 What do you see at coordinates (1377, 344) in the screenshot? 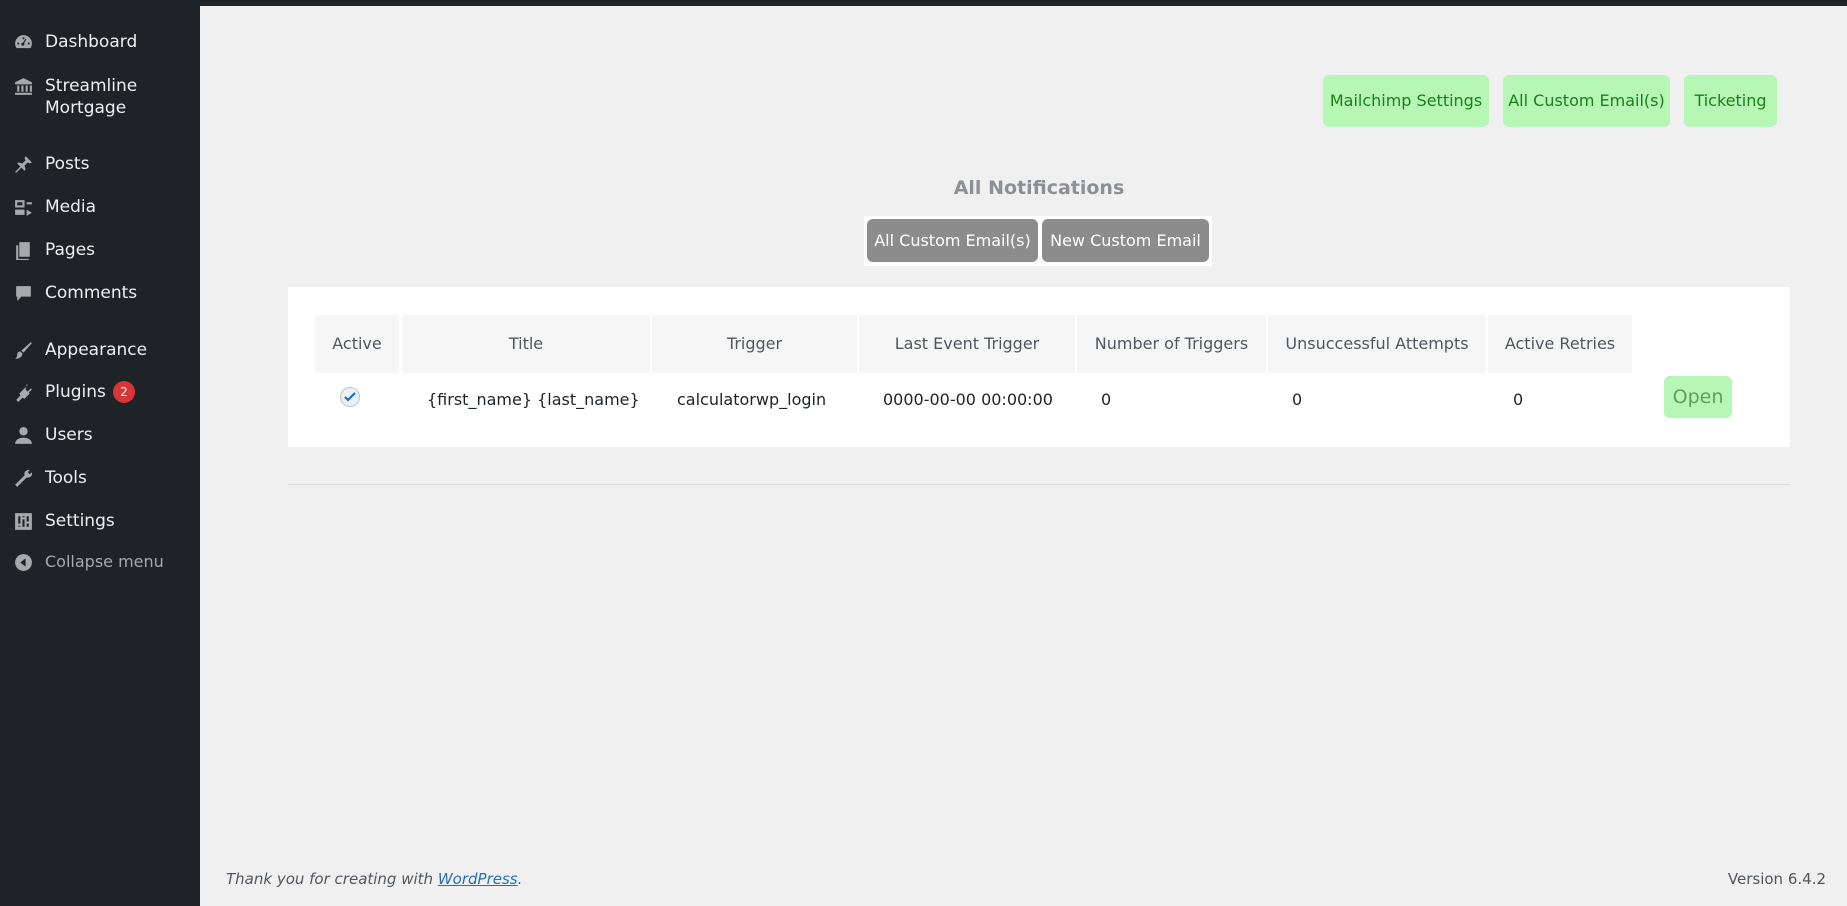
I see `column-header-unsuccessful-attempts: Unsuccessful Attempts` at bounding box center [1377, 344].